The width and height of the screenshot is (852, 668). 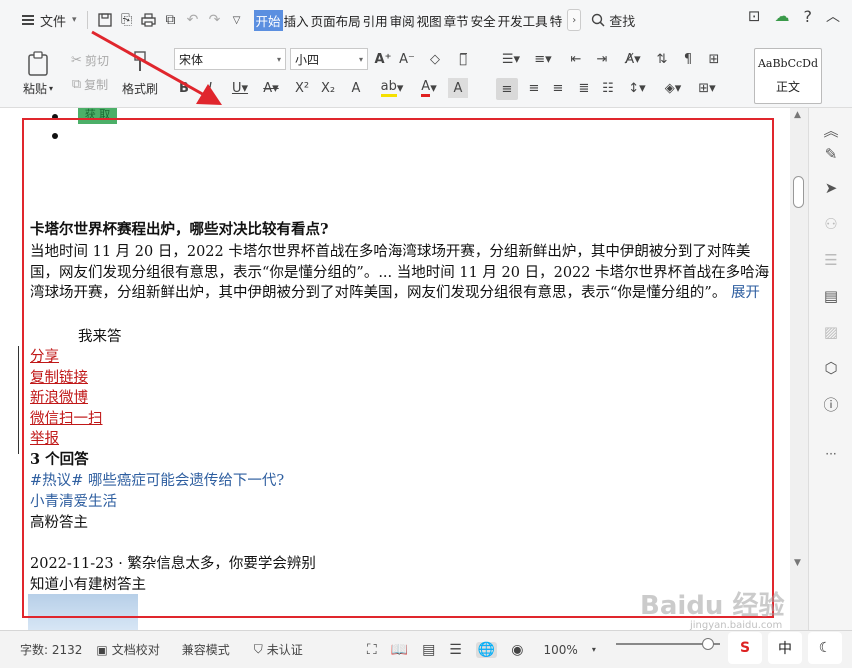 What do you see at coordinates (328, 88) in the screenshot?
I see `subscript-icon: X₂` at bounding box center [328, 88].